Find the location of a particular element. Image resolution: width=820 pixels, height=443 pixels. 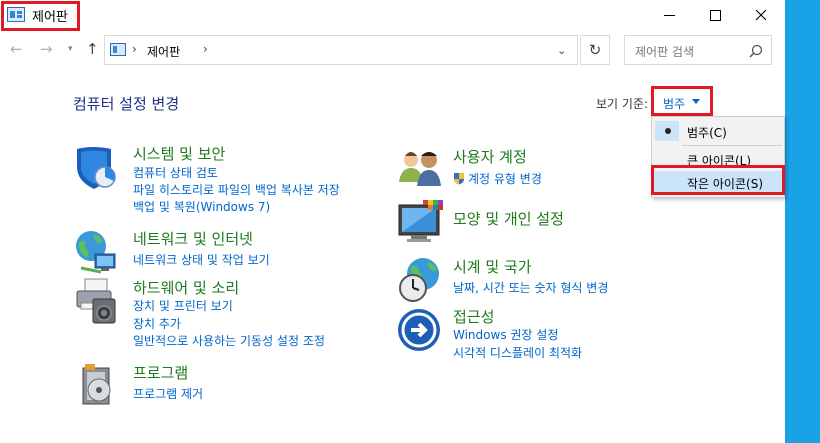

refresh-icon: ↻ is located at coordinates (595, 50).